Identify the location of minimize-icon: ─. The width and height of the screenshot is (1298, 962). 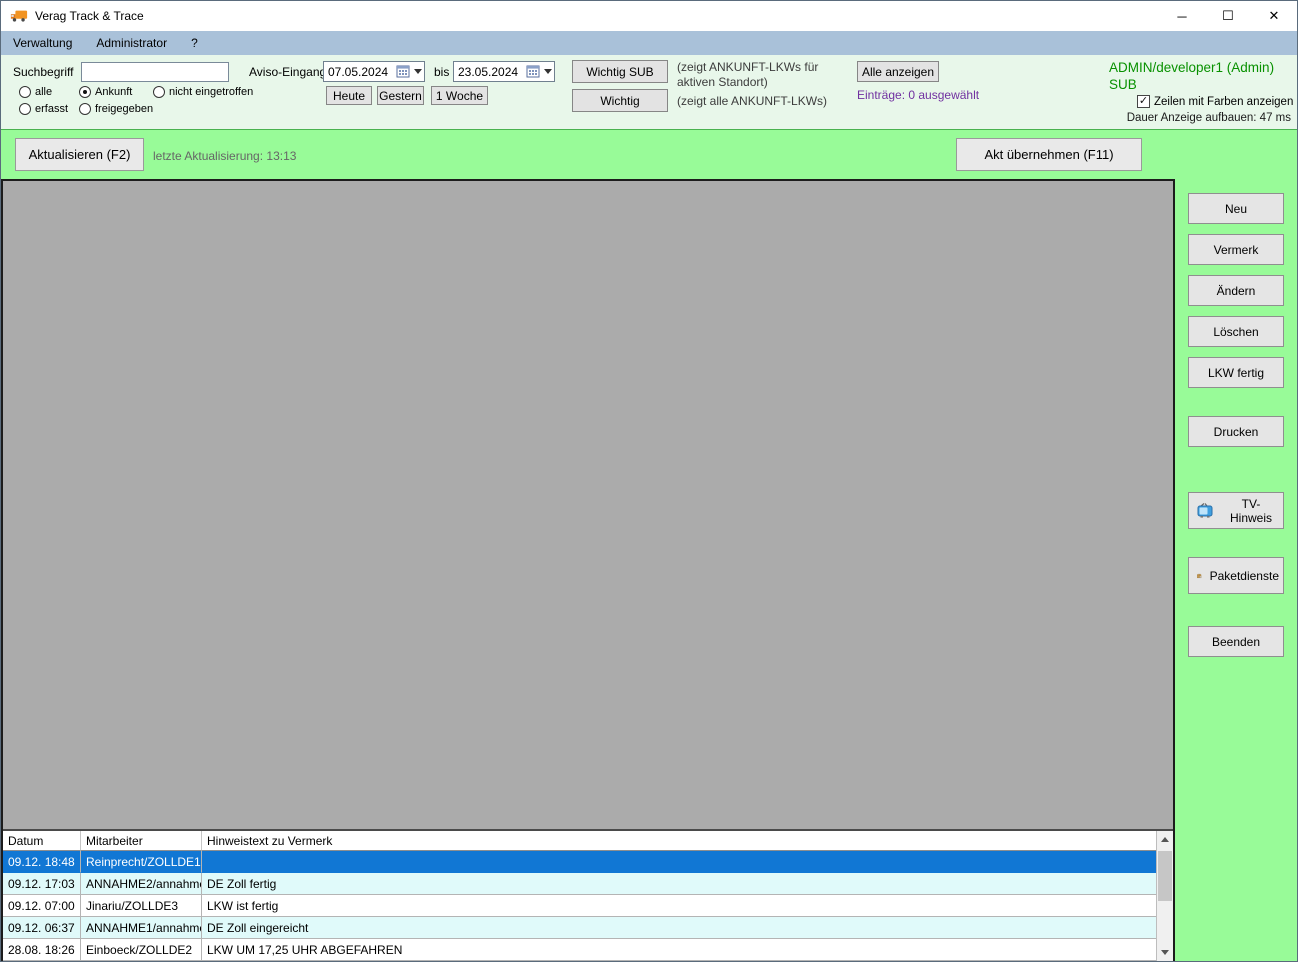
(1182, 16).